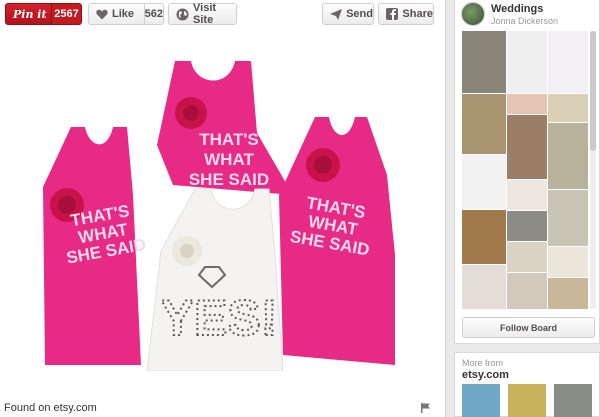 The height and width of the screenshot is (417, 600). Describe the element at coordinates (205, 14) in the screenshot. I see `visit-site-label: Visit Site` at that location.